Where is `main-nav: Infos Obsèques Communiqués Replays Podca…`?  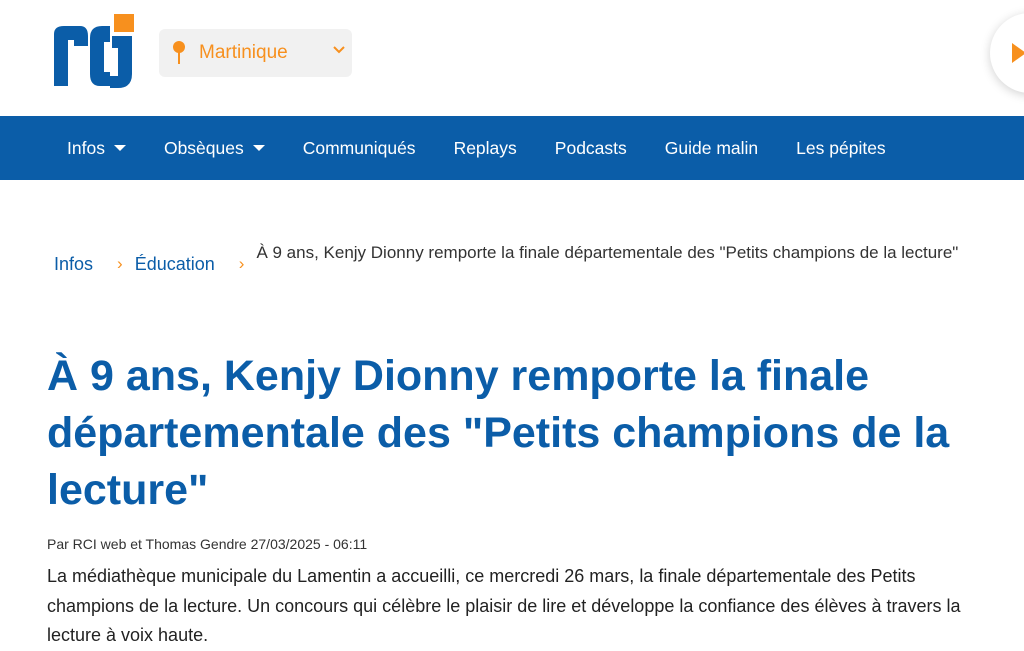
main-nav: Infos Obsèques Communiqués Replays Podca… is located at coordinates (512, 148).